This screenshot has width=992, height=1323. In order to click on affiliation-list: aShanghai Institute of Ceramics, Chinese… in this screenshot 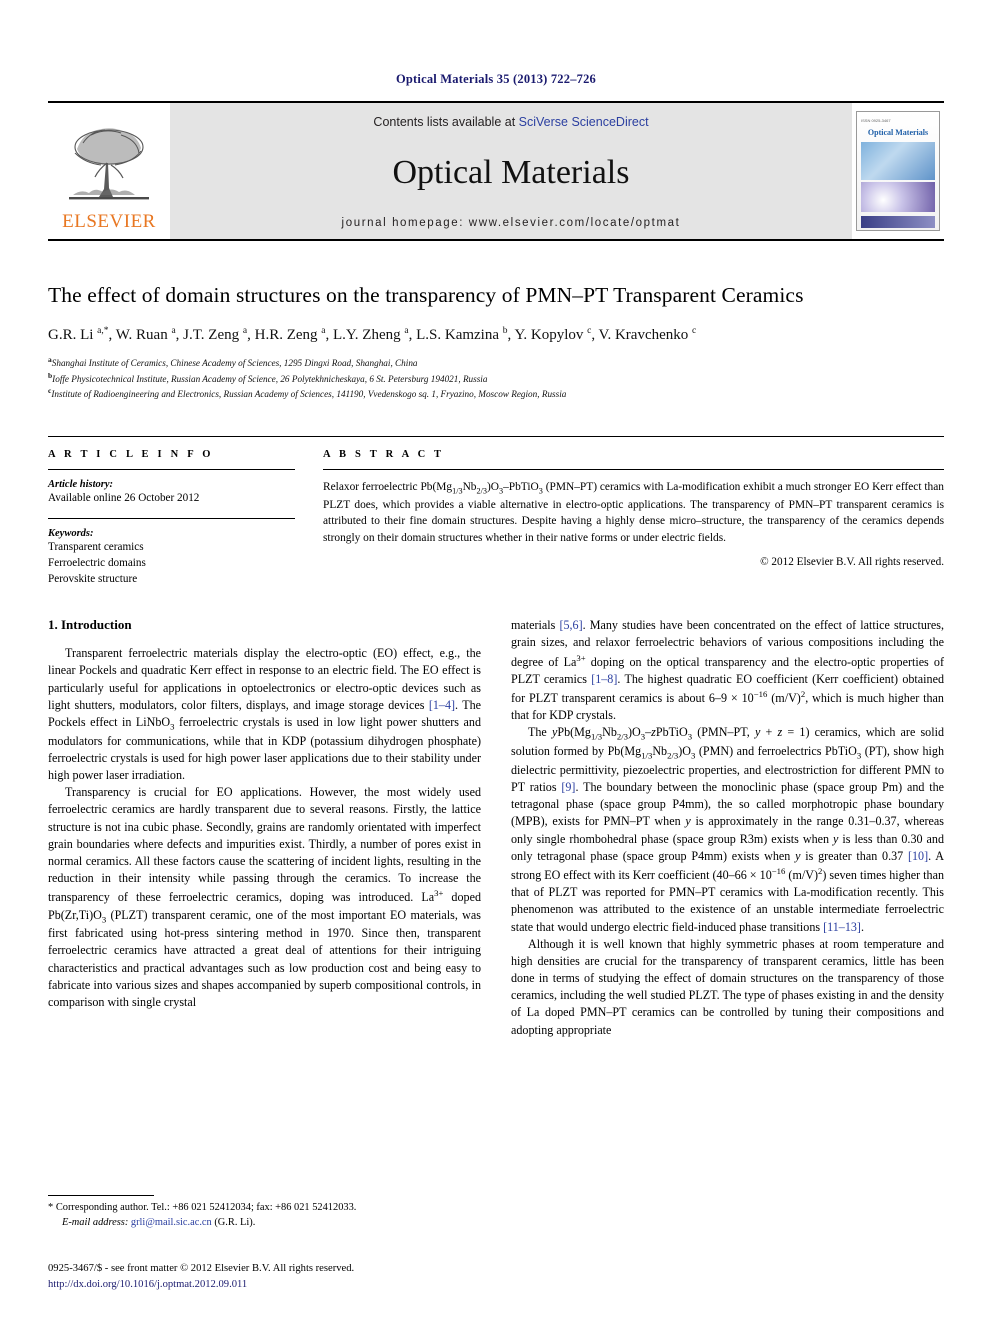, I will do `click(496, 378)`.